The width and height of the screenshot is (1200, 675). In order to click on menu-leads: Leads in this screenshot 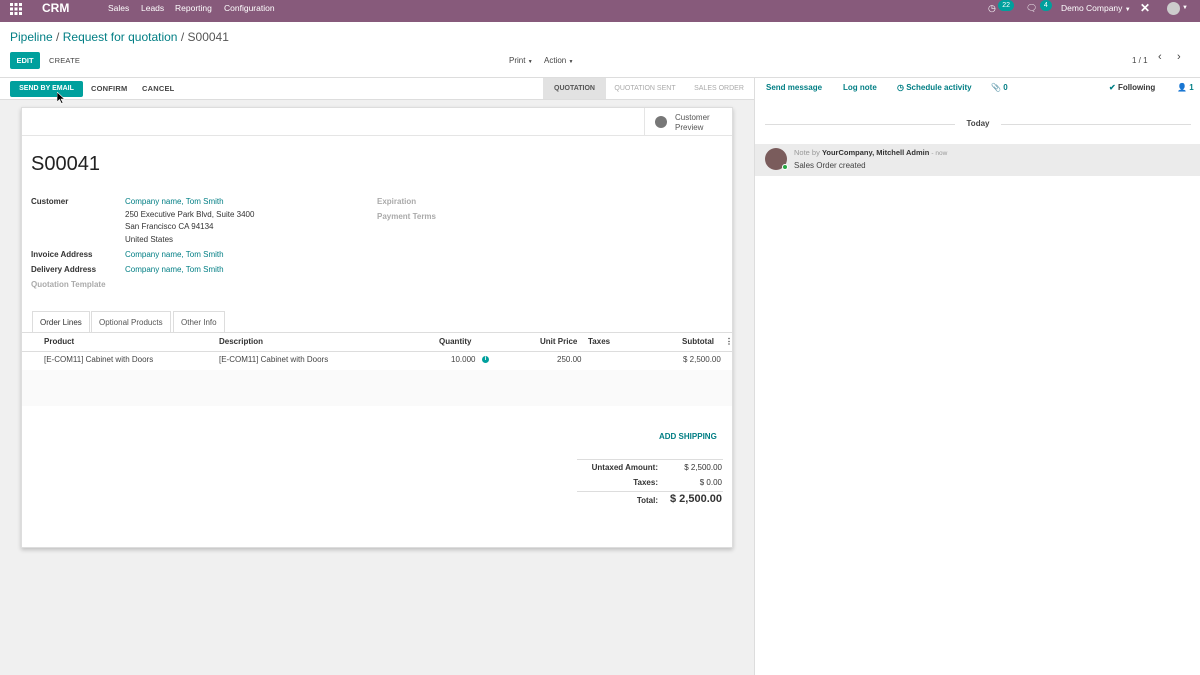, I will do `click(152, 11)`.